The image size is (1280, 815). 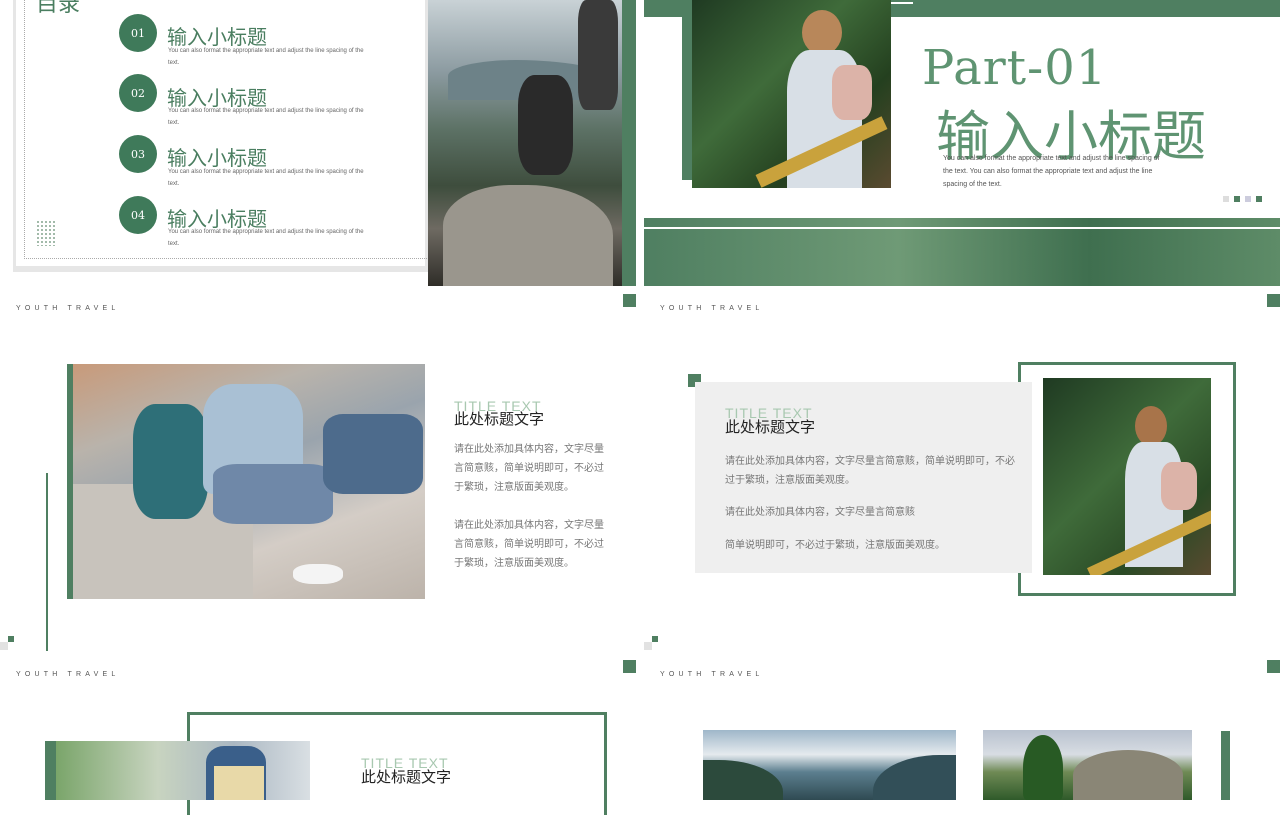 I want to click on toc-green-bar, so click(x=629, y=143).